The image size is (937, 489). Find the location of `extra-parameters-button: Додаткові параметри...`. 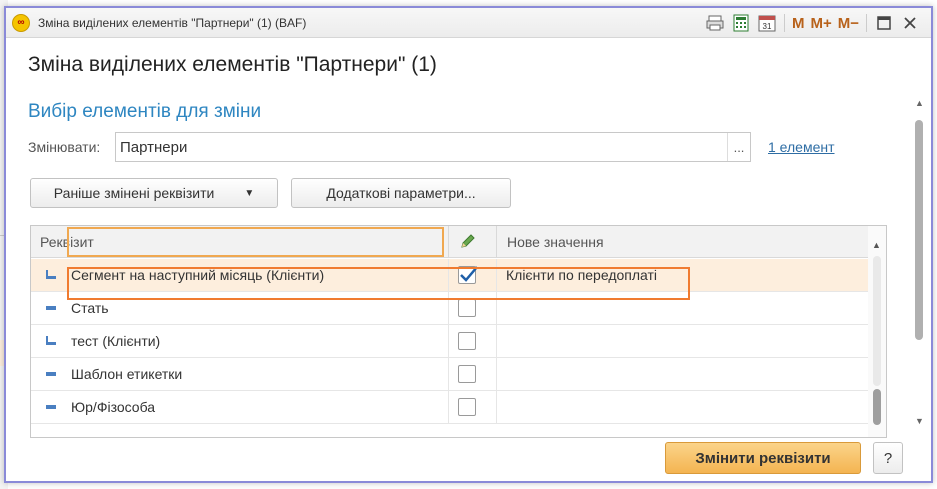

extra-parameters-button: Додаткові параметри... is located at coordinates (401, 193).